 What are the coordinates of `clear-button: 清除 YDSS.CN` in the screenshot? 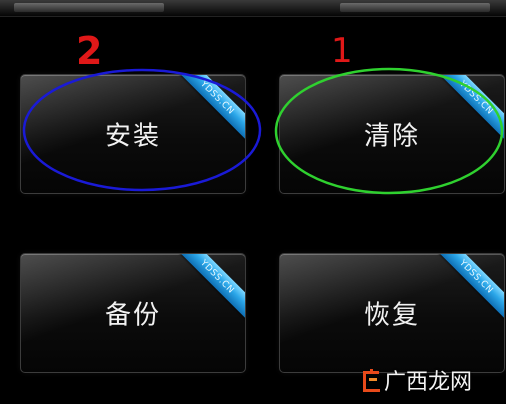 It's located at (392, 134).